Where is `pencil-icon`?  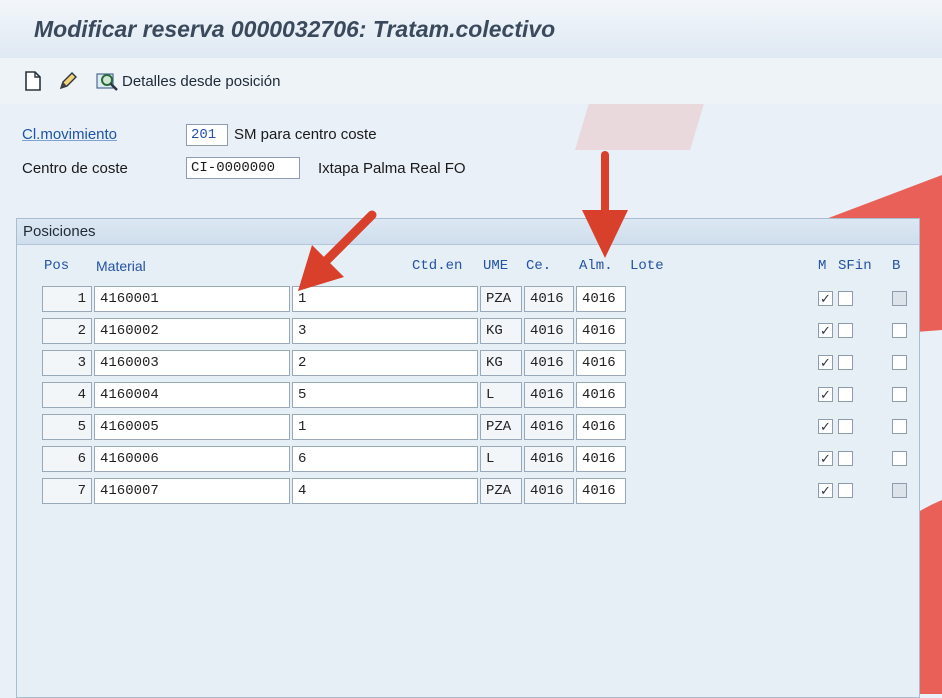 pencil-icon is located at coordinates (68, 83).